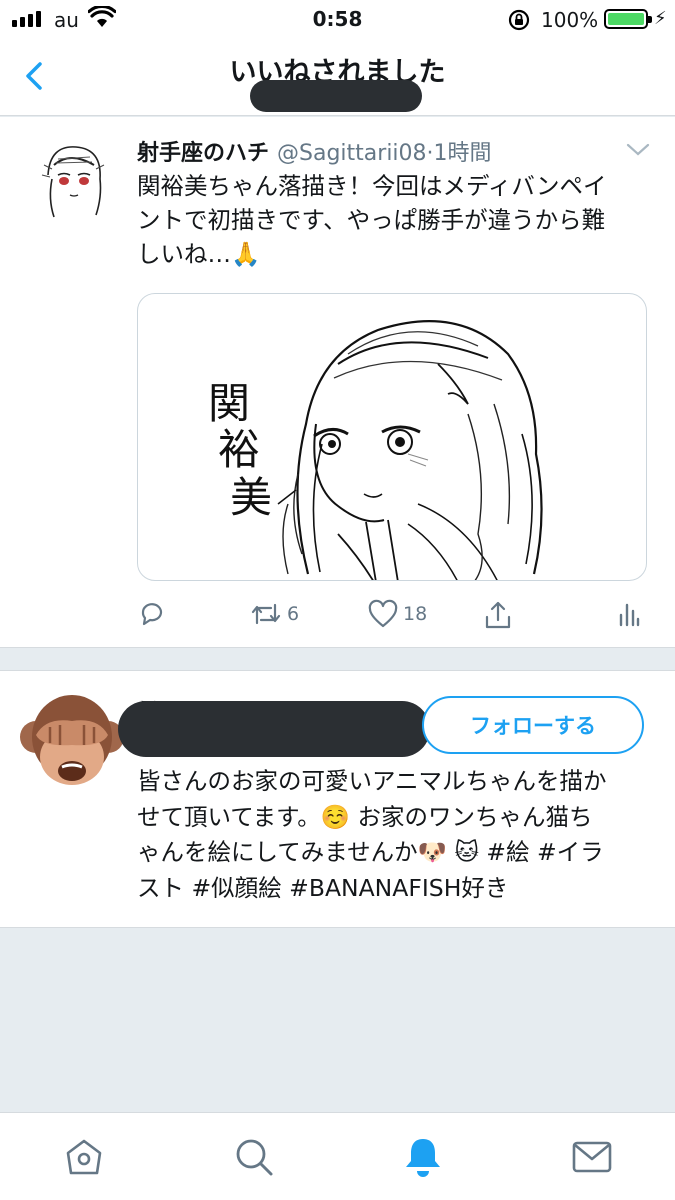 This screenshot has width=675, height=1200. I want to click on charging-icon: ⚡, so click(660, 18).